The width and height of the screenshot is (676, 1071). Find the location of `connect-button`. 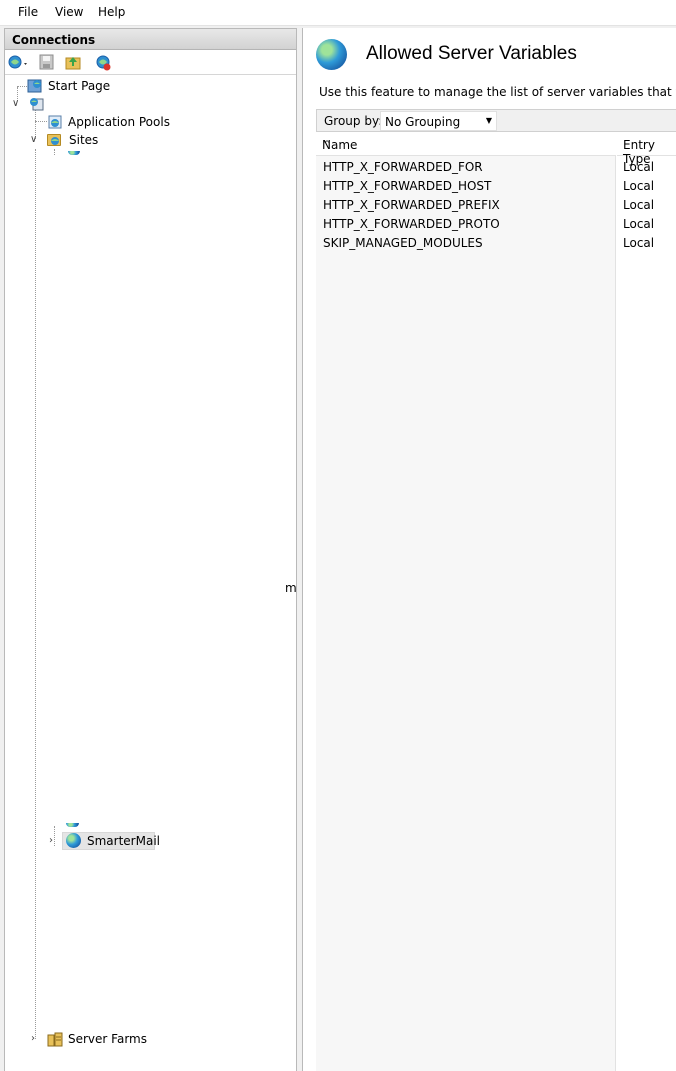

connect-button is located at coordinates (17, 63).